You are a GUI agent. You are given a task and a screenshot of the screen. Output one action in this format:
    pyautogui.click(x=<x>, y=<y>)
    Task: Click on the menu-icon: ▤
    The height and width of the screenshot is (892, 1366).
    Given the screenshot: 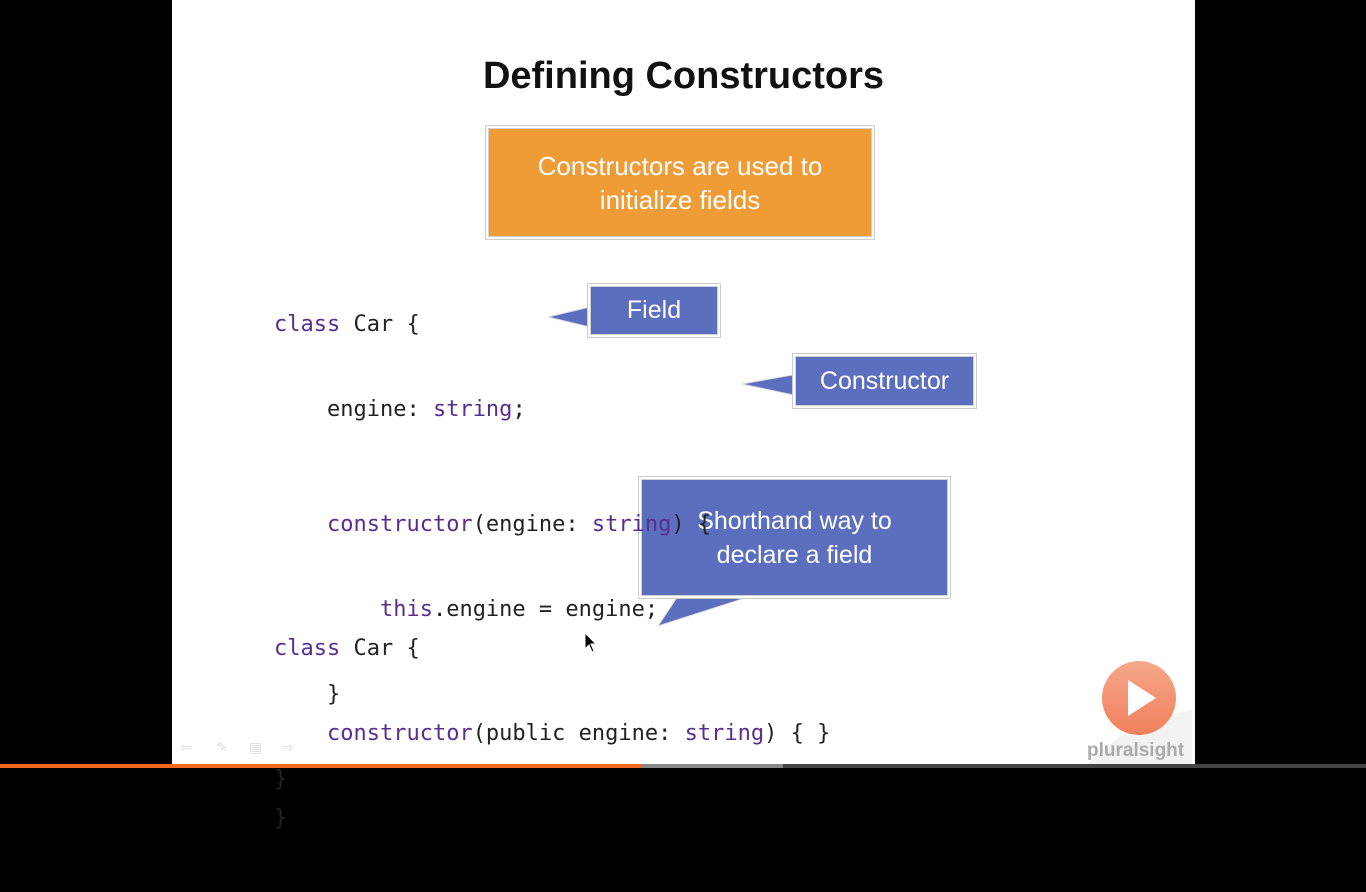 What is the action you would take?
    pyautogui.click(x=258, y=748)
    